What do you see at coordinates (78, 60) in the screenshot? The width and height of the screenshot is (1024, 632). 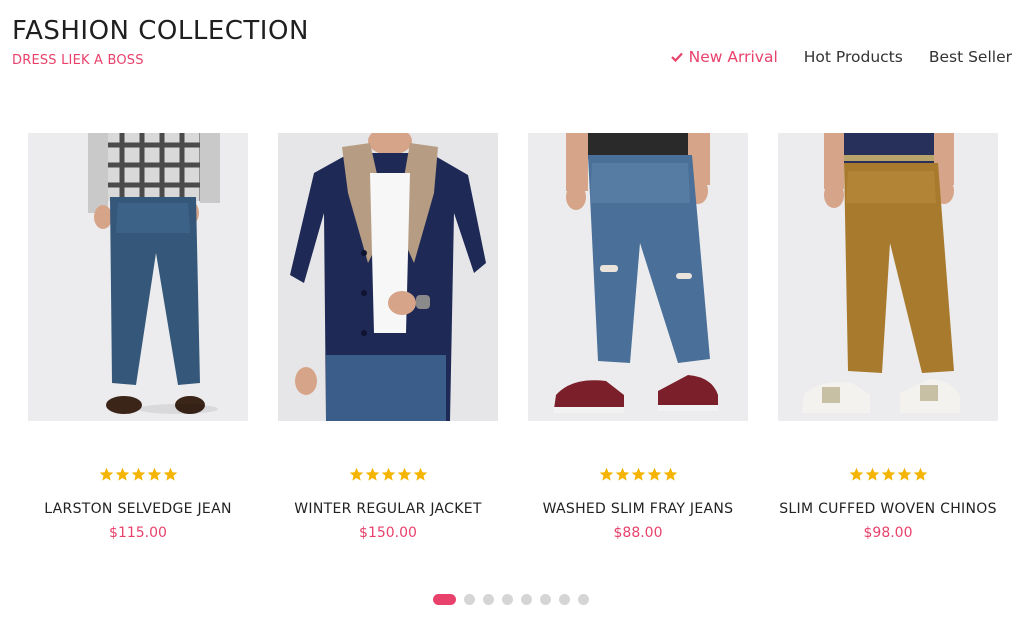 I see `page-subtitle: DRESS LIEK A BOSS` at bounding box center [78, 60].